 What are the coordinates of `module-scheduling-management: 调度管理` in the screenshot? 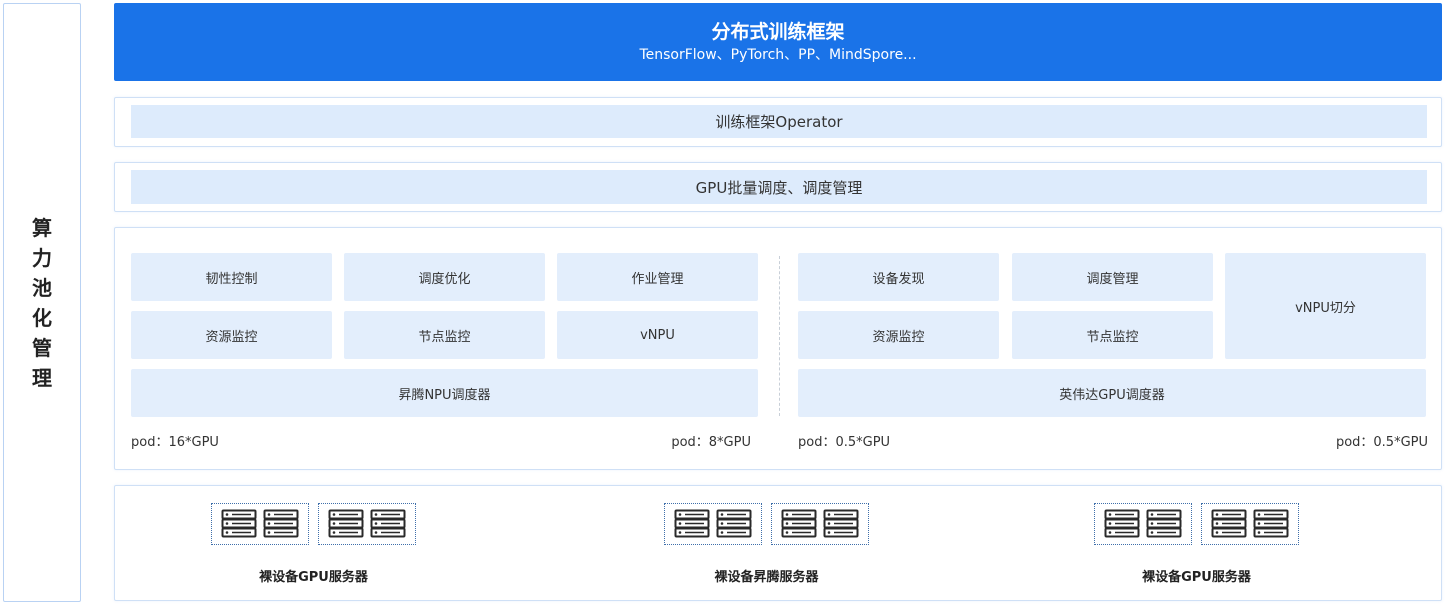 It's located at (1112, 277).